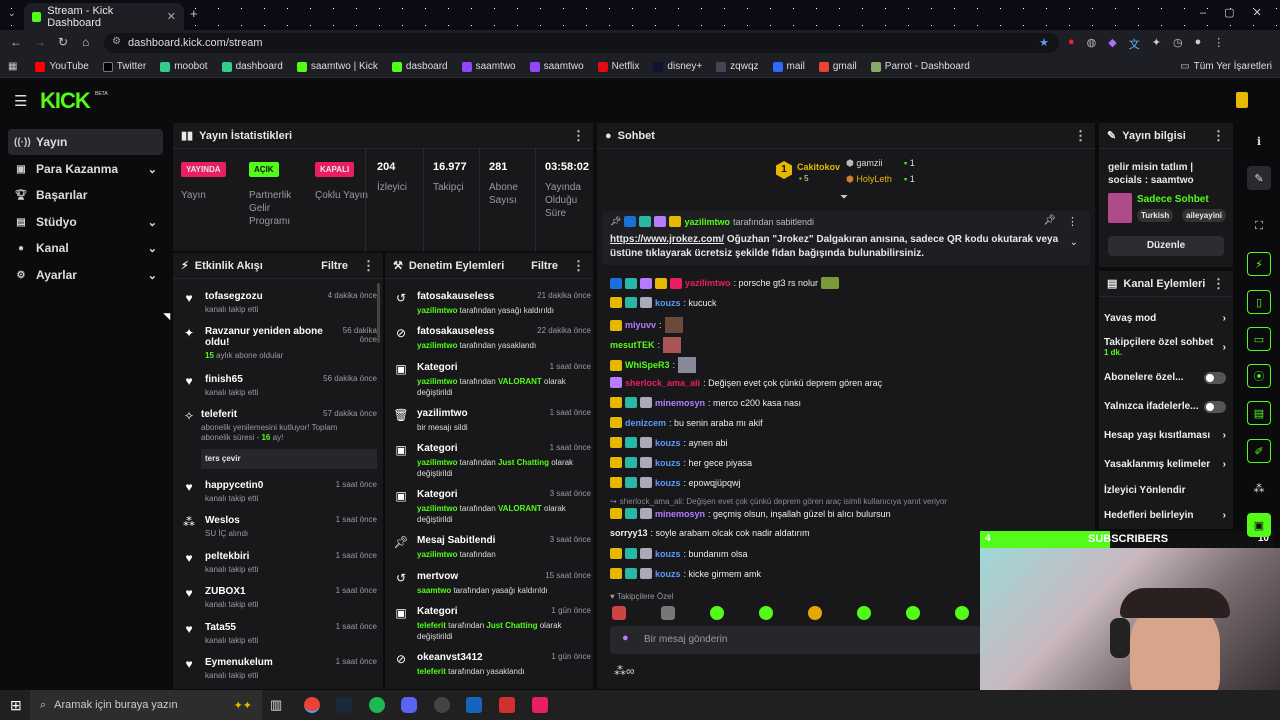  I want to click on expand-chevron-icon: ⏷, so click(844, 197).